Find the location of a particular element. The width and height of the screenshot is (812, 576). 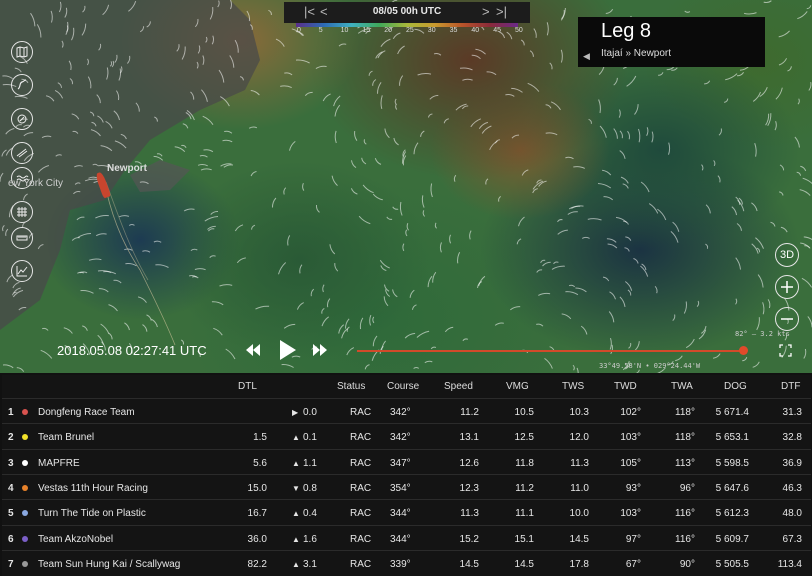

last-frame-button: >| is located at coordinates (501, 11).